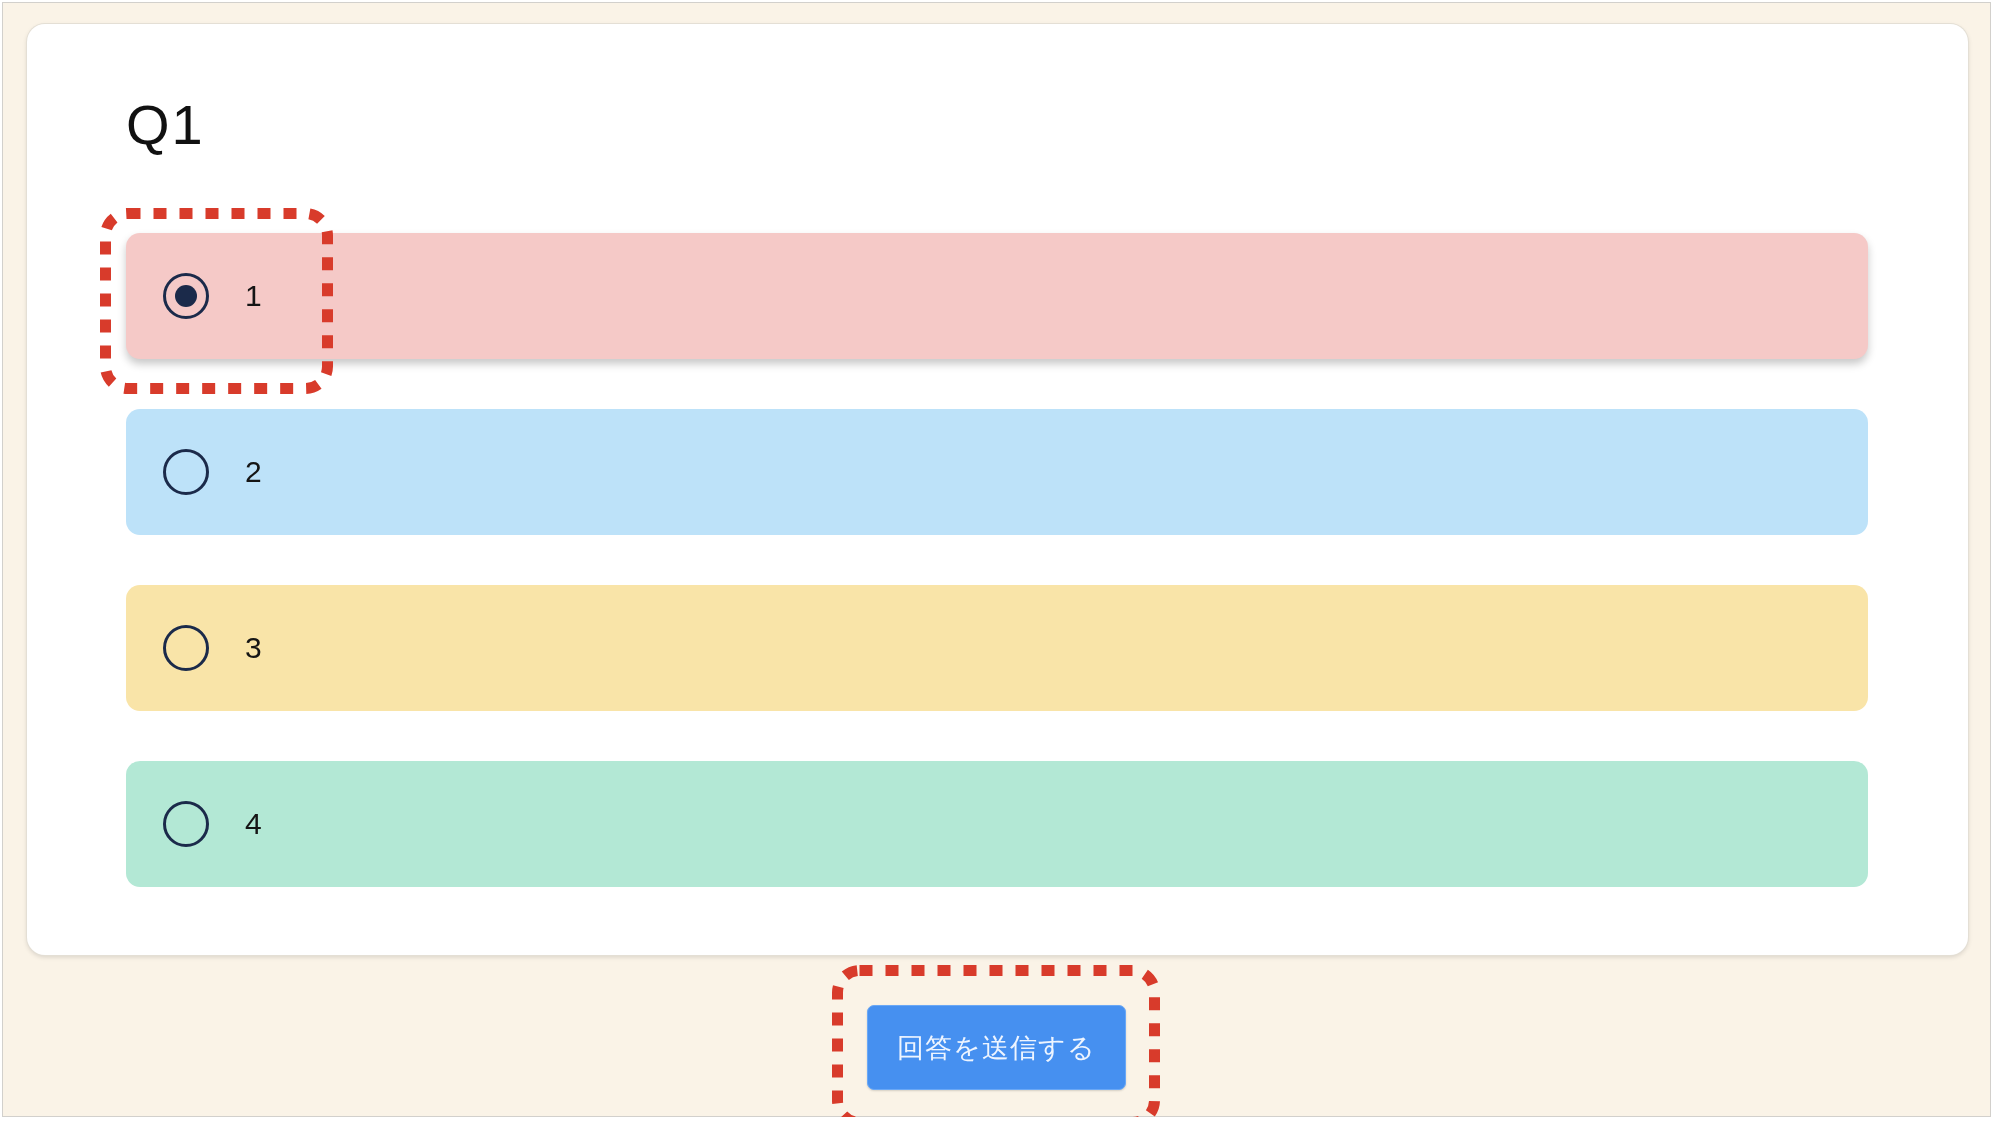 The height and width of the screenshot is (1132, 1992). I want to click on answer-option: 3, so click(997, 648).